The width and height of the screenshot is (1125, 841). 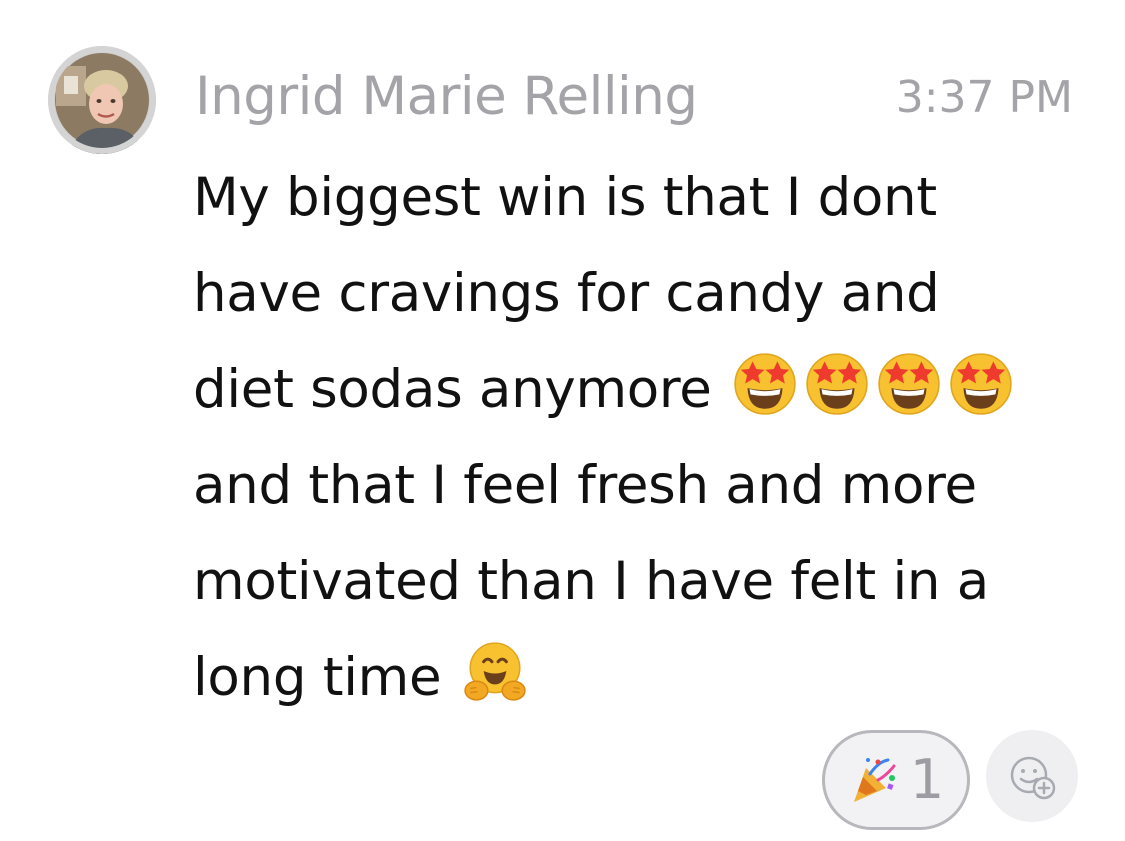 What do you see at coordinates (591, 581) in the screenshot?
I see `message-text: motivated than I have felt in a` at bounding box center [591, 581].